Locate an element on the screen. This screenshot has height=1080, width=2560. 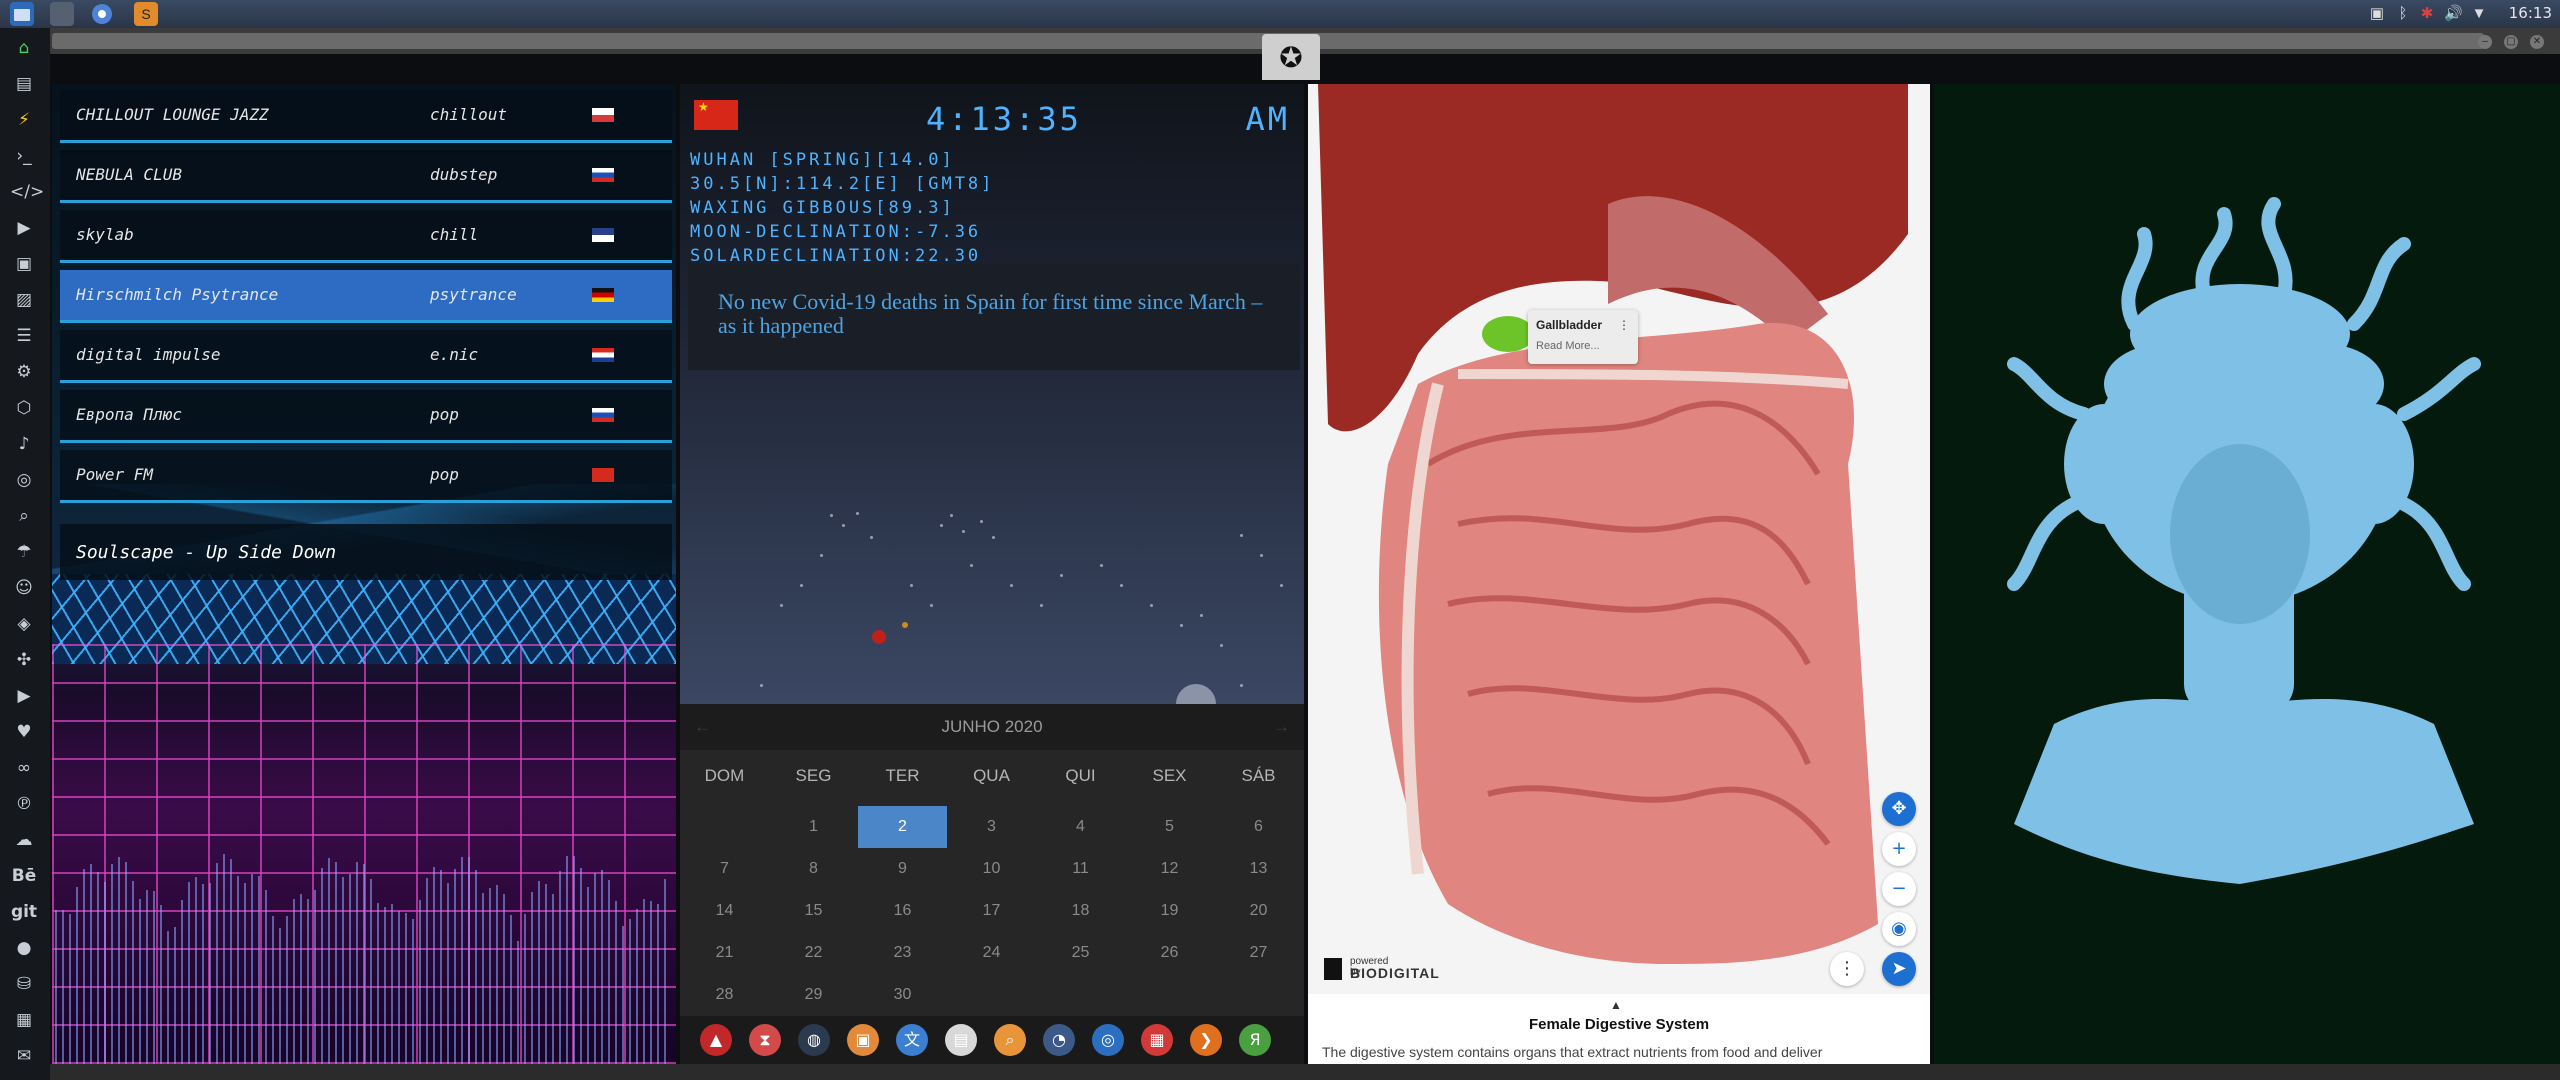
translate-icon: 文 is located at coordinates (912, 1040).